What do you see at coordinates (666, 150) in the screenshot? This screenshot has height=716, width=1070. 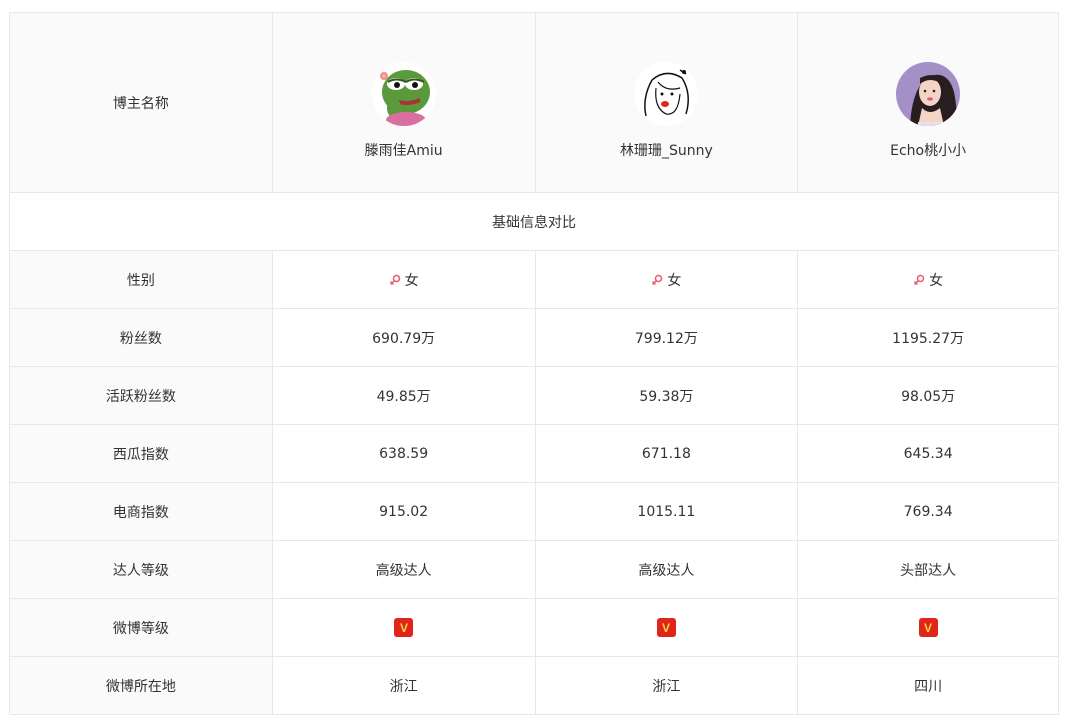 I see `blogger-name-2: 林珊珊_Sunny` at bounding box center [666, 150].